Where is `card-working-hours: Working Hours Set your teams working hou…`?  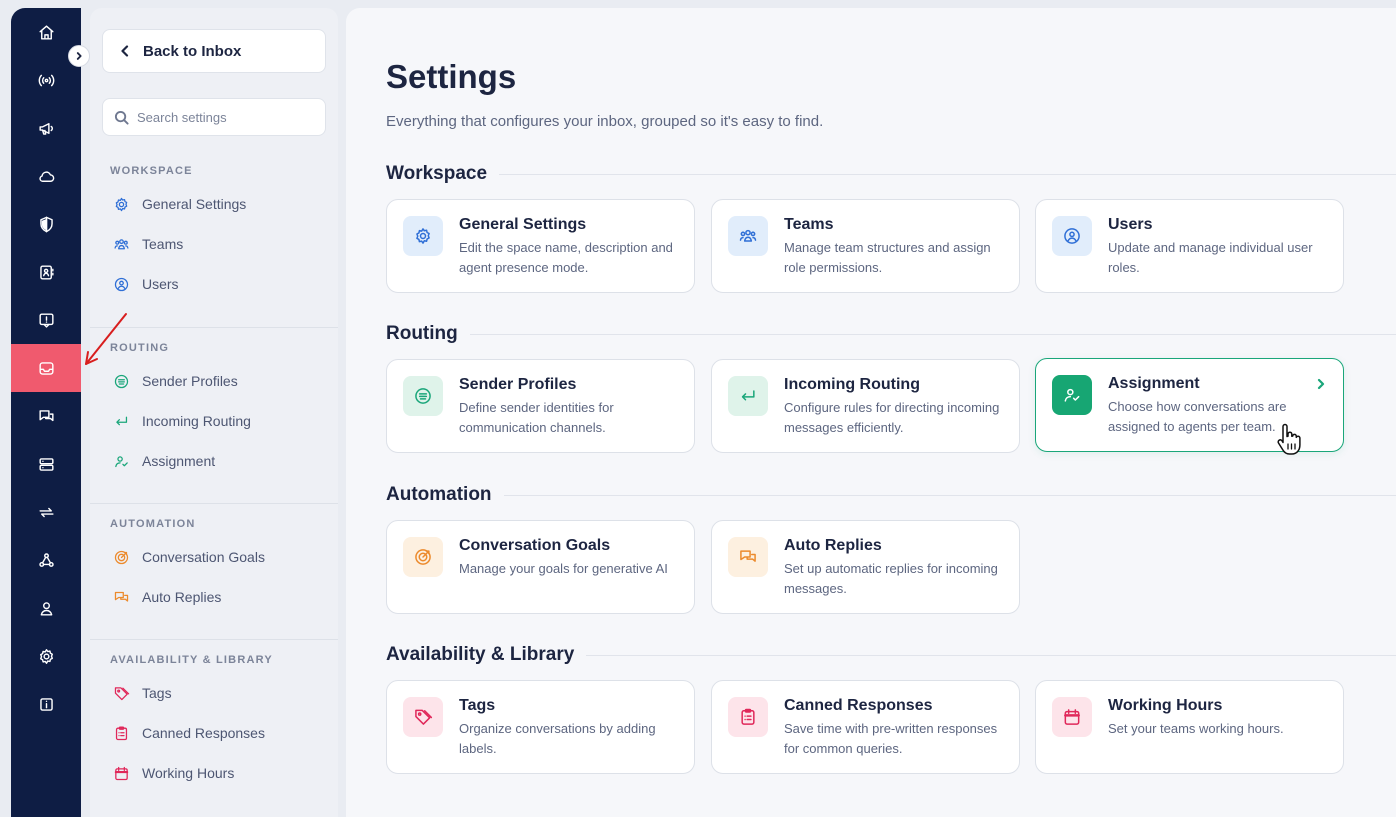 card-working-hours: Working Hours Set your teams working hou… is located at coordinates (1189, 727).